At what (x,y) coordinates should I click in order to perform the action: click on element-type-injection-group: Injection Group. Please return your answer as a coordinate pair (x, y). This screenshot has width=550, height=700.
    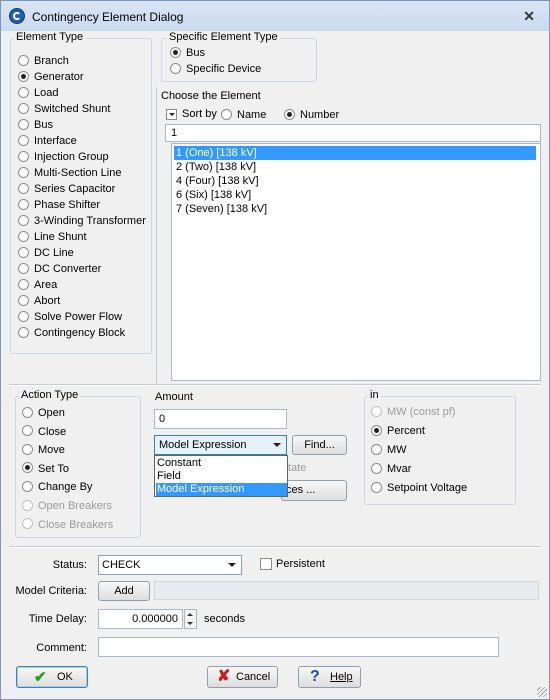
    Looking at the image, I should click on (63, 157).